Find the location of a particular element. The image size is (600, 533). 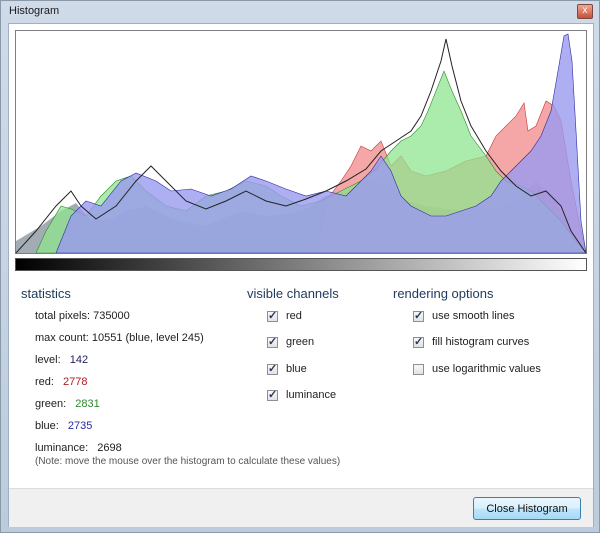

max-count: max count: 10551 (blue, level 245) is located at coordinates (119, 338).